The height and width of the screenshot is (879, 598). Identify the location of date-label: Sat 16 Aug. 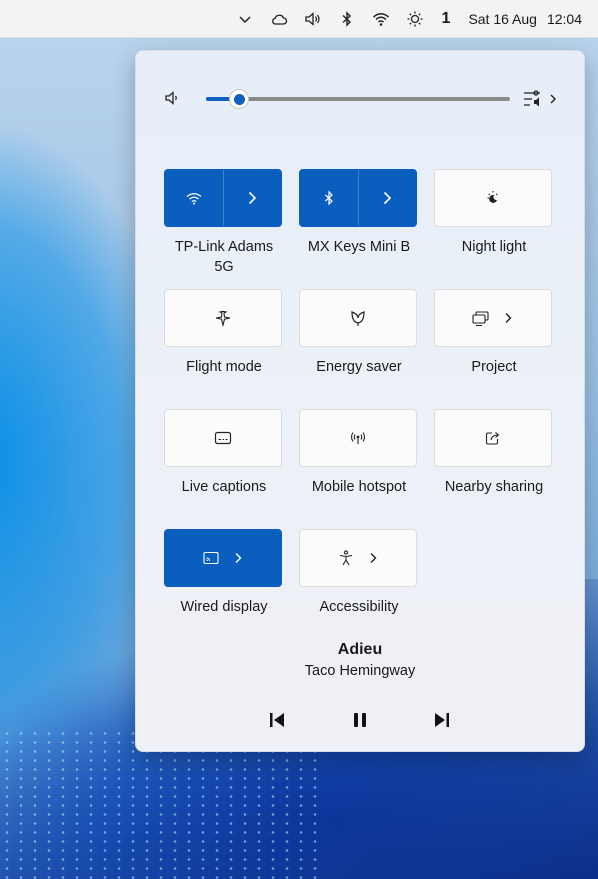
(502, 19).